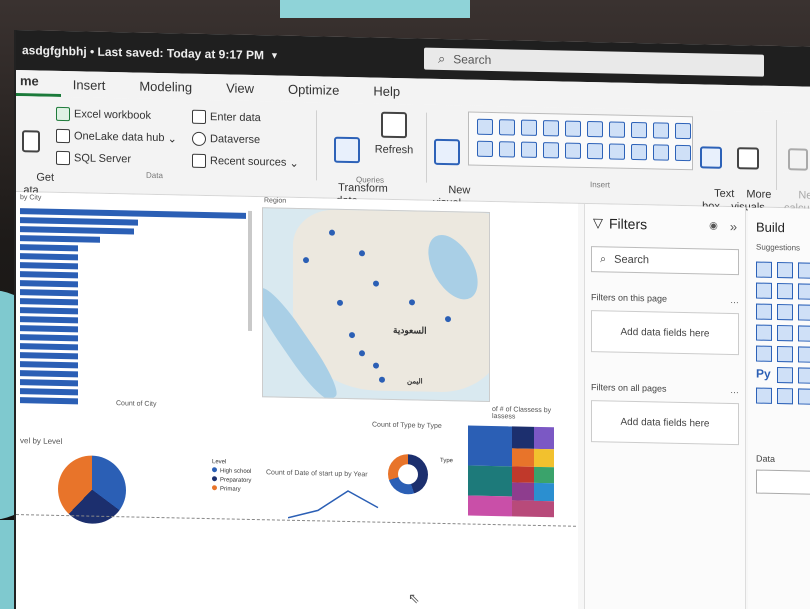  Describe the element at coordinates (551, 128) in the screenshot. I see `clustered-column-icon` at that location.